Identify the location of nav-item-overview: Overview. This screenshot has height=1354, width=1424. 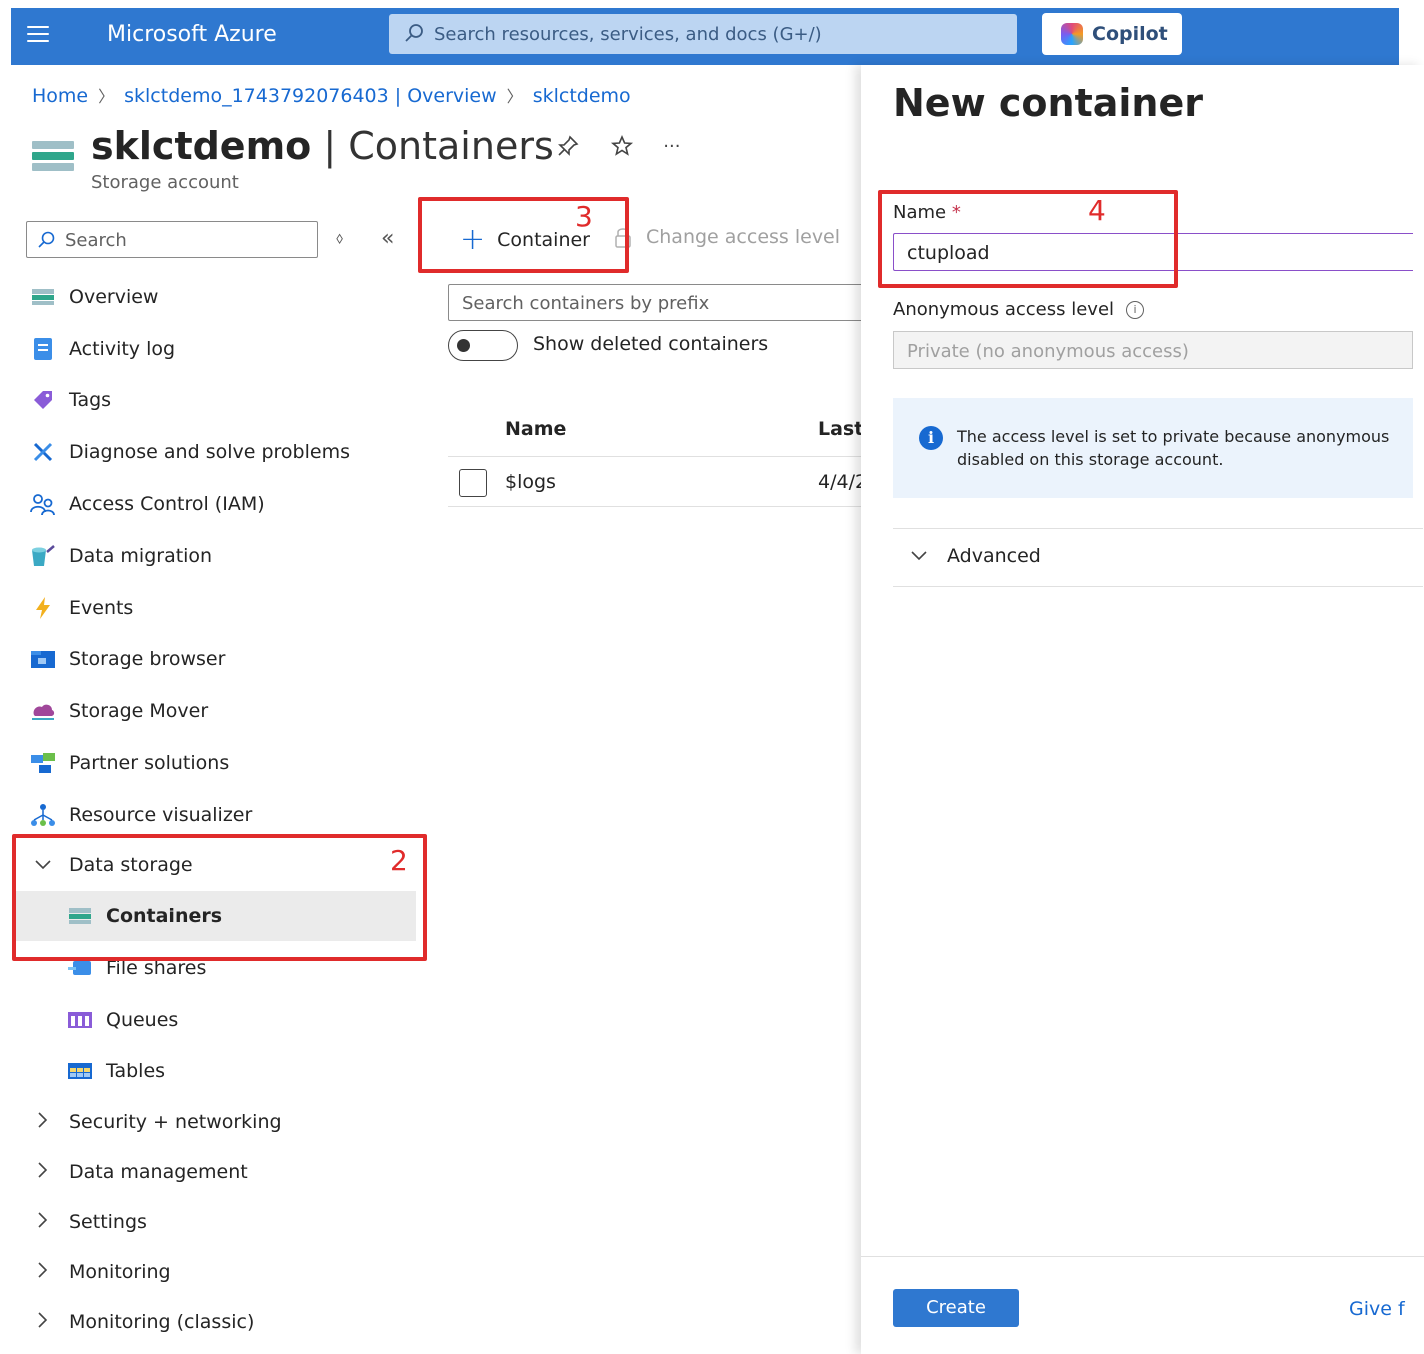
(94, 297).